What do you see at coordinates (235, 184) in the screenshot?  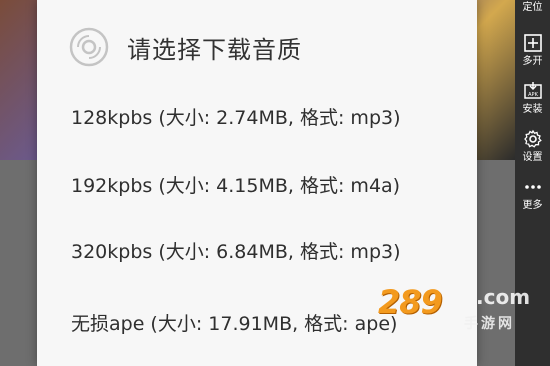 I see `quality-option-192: 192kpbs (大小: 4.15MB, 格式: m4a)` at bounding box center [235, 184].